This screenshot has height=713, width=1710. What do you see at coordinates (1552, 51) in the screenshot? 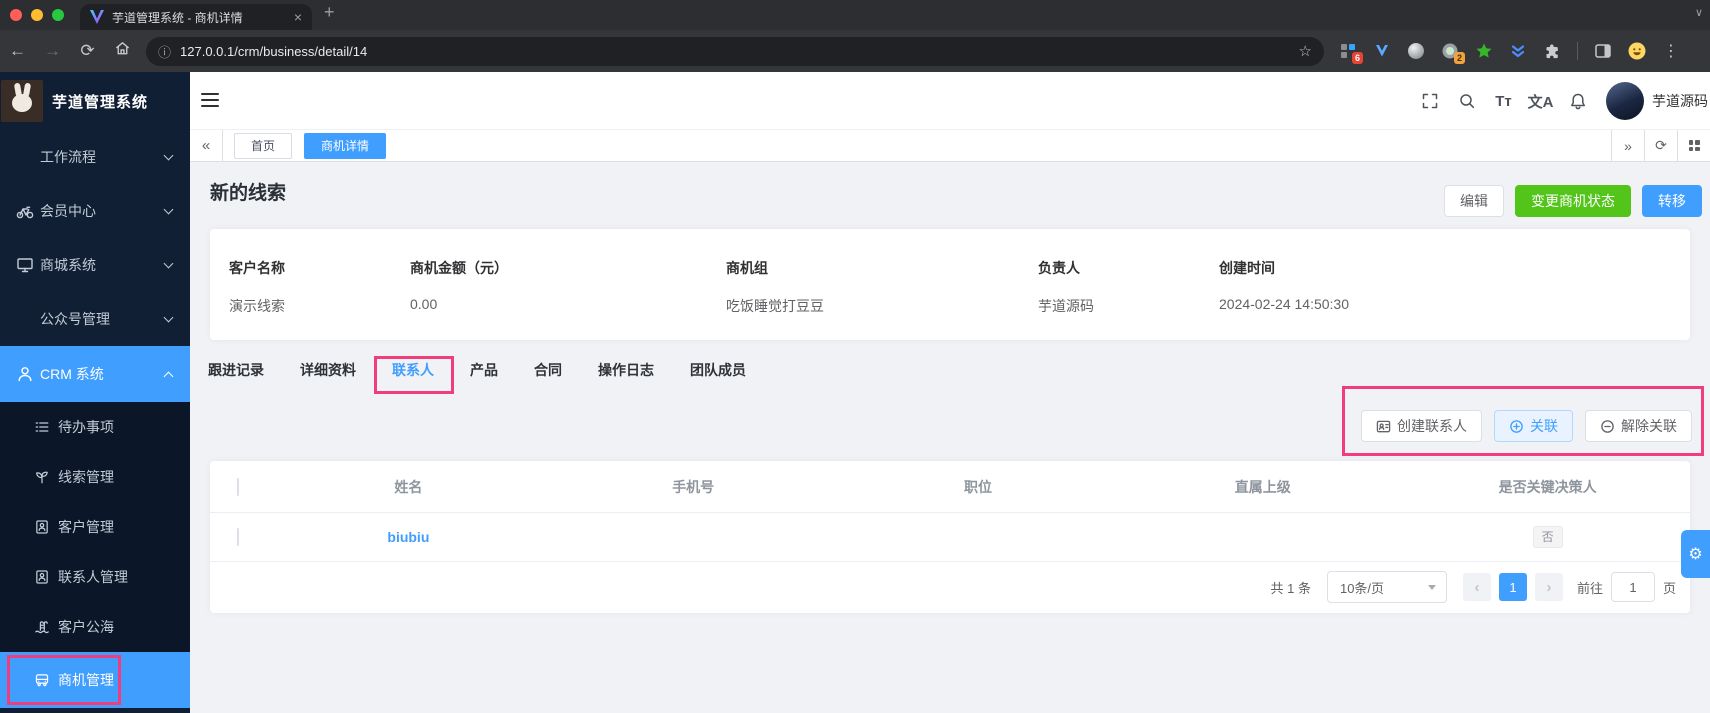
I see `extensions-puzzle-icon` at bounding box center [1552, 51].